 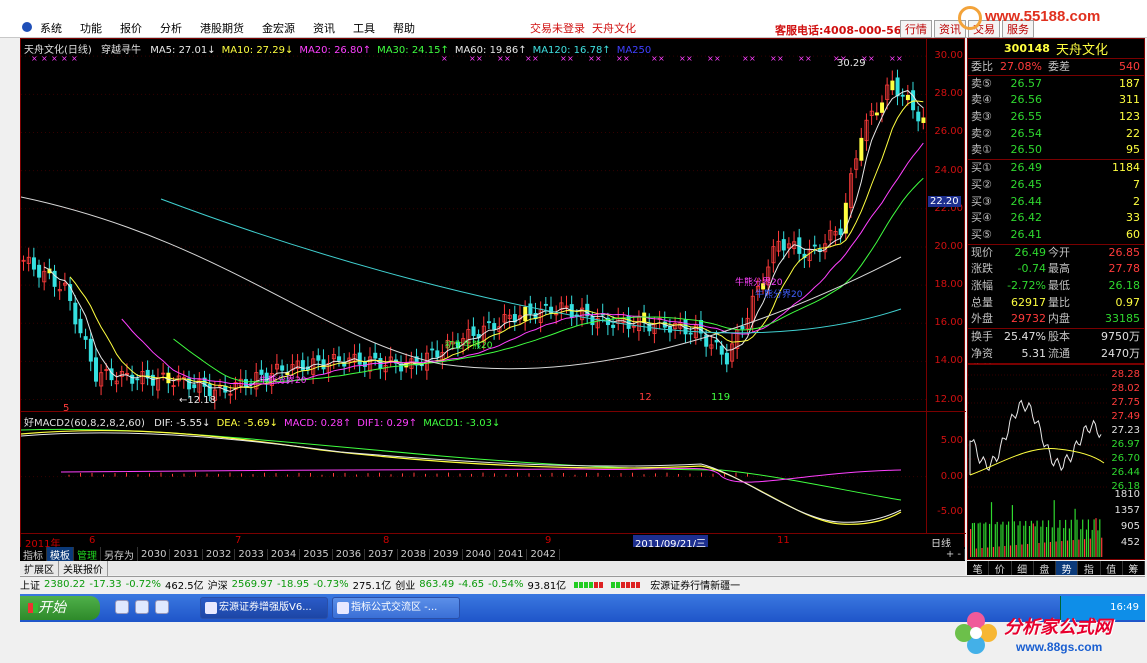 I want to click on formula-tab: 管理, so click(x=87, y=554).